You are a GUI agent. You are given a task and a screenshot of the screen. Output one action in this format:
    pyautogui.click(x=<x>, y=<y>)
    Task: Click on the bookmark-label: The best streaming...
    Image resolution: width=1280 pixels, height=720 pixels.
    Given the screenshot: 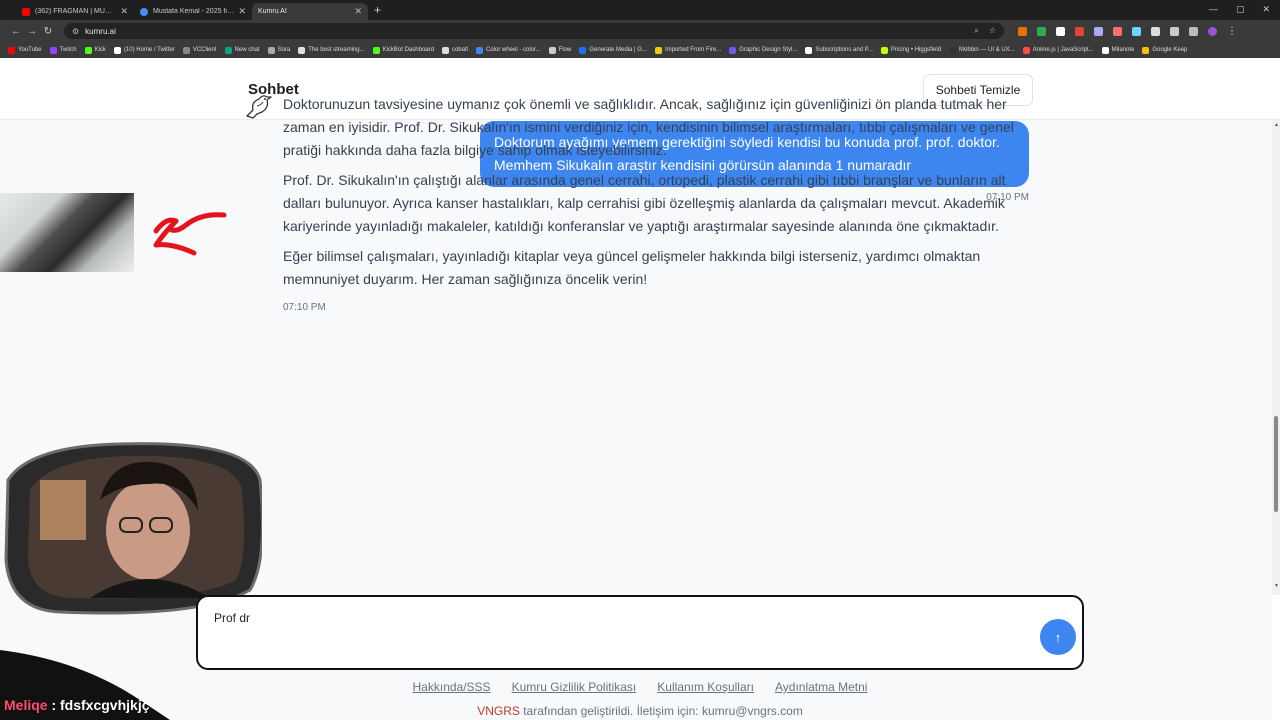 What is the action you would take?
    pyautogui.click(x=336, y=50)
    